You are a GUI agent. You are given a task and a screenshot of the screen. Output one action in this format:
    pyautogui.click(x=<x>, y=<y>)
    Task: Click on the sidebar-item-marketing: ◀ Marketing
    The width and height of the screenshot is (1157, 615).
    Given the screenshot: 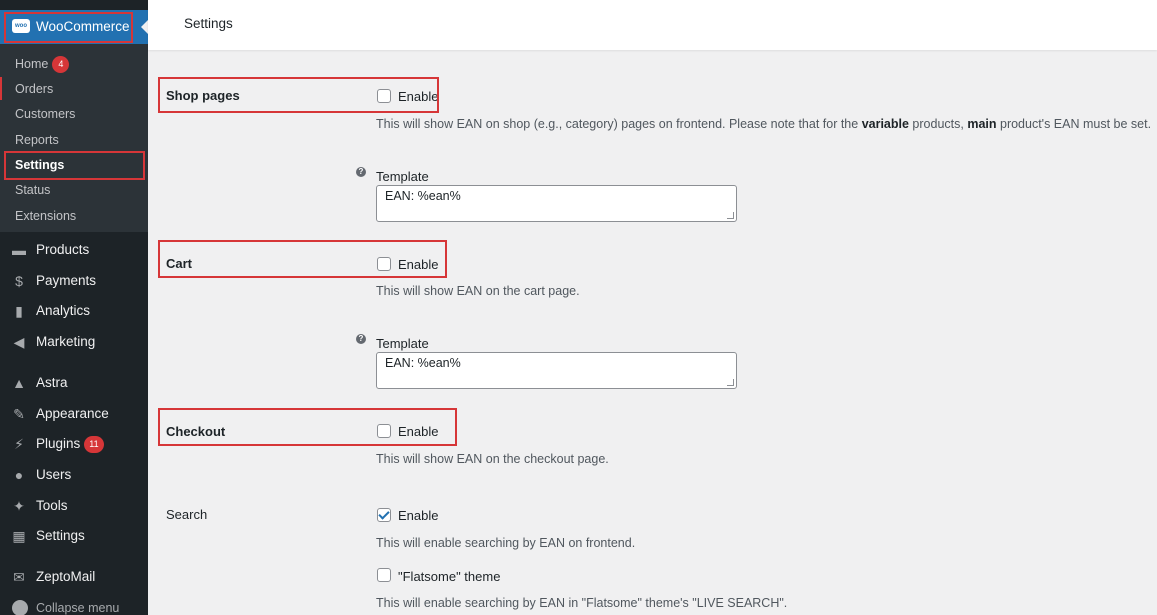 What is the action you would take?
    pyautogui.click(x=74, y=342)
    